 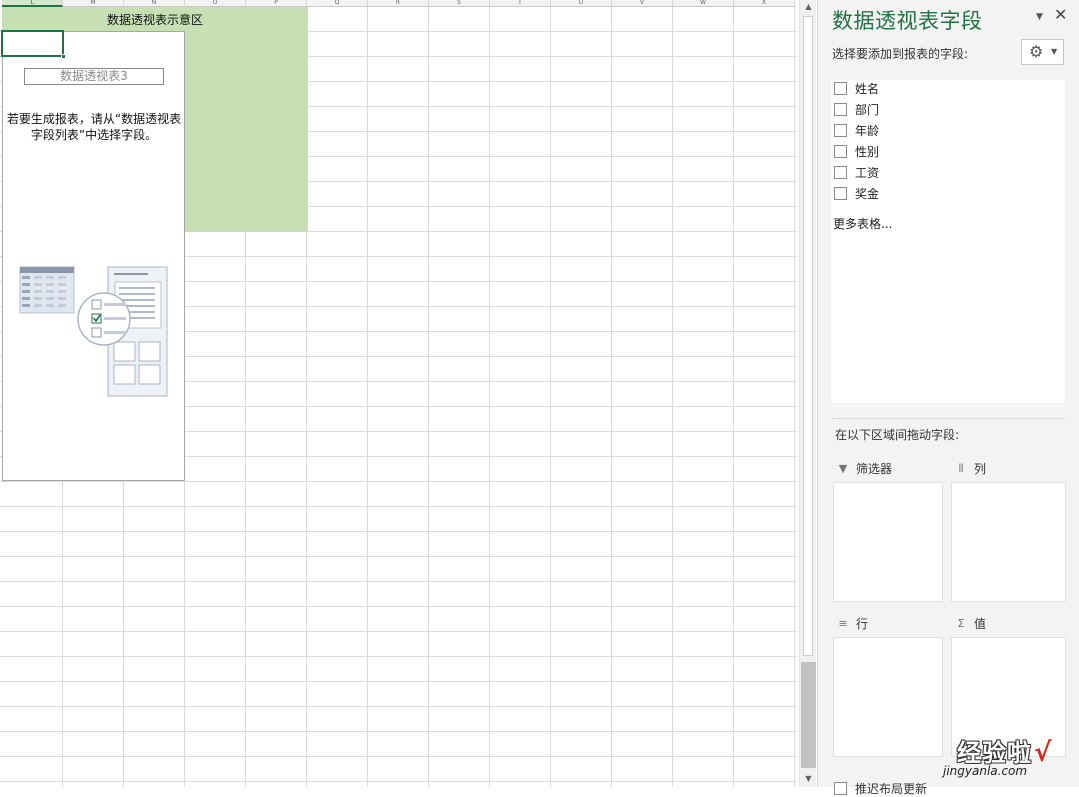 I want to click on fill-handle, so click(x=63, y=56).